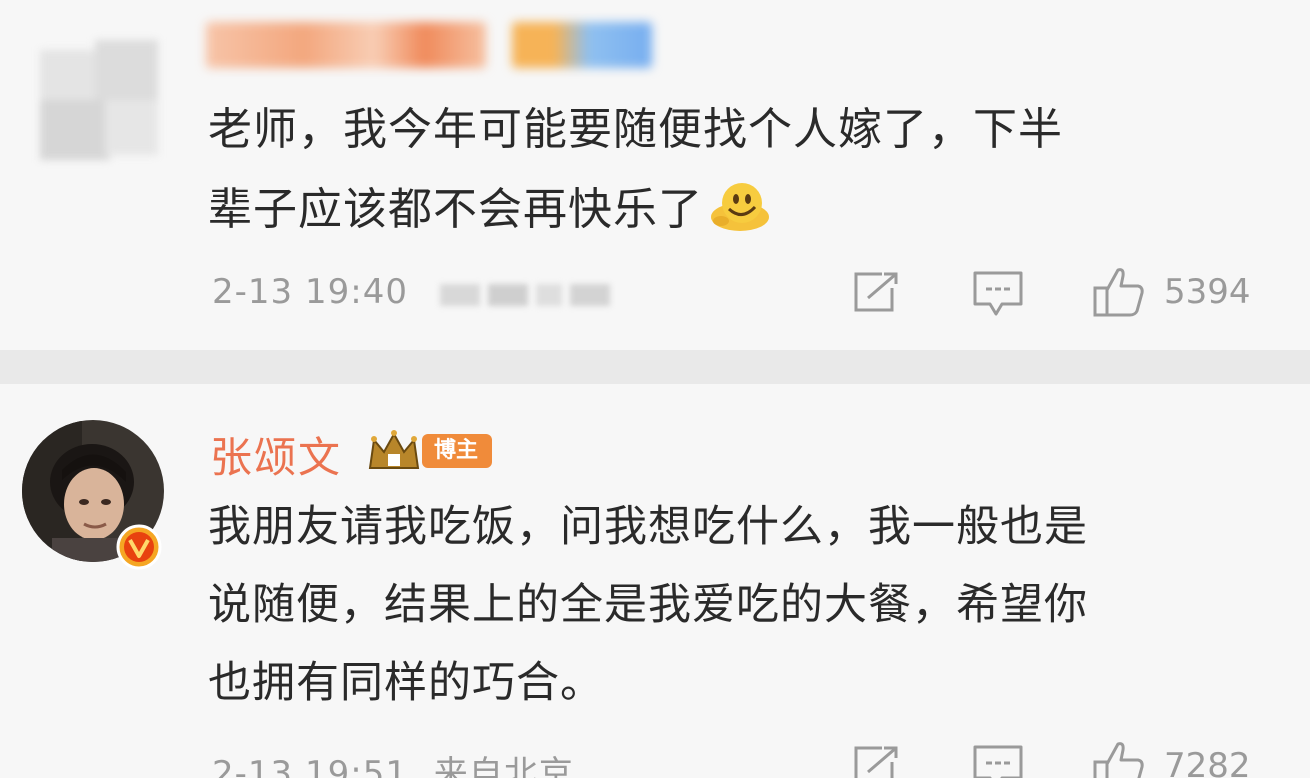 This screenshot has height=778, width=1310. What do you see at coordinates (346, 45) in the screenshot?
I see `username-blurred` at bounding box center [346, 45].